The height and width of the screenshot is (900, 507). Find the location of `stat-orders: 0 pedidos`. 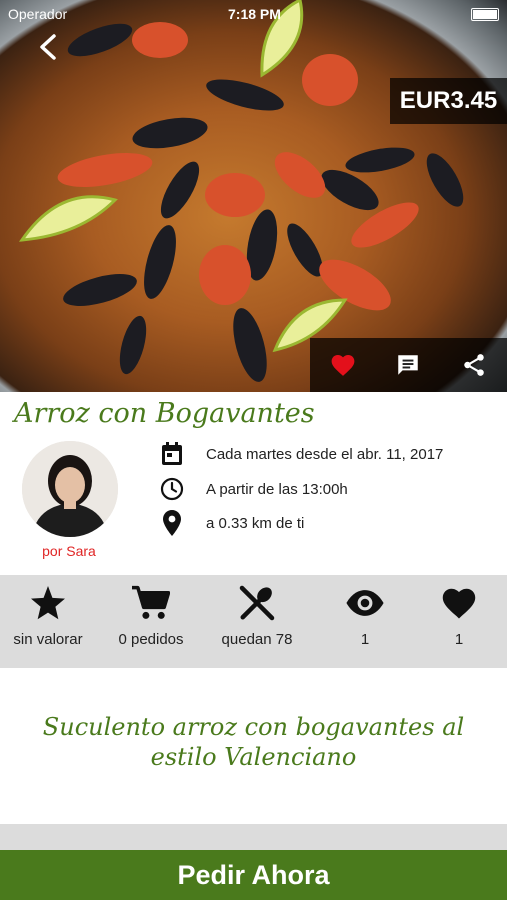

stat-orders: 0 pedidos is located at coordinates (151, 621).